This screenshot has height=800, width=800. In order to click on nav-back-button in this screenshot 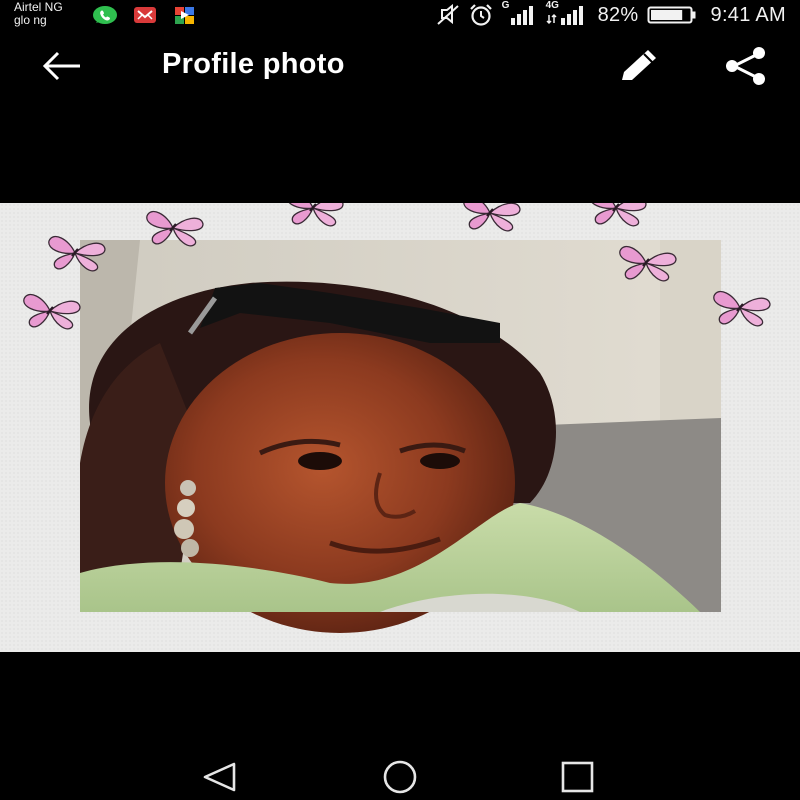, I will do `click(221, 777)`.